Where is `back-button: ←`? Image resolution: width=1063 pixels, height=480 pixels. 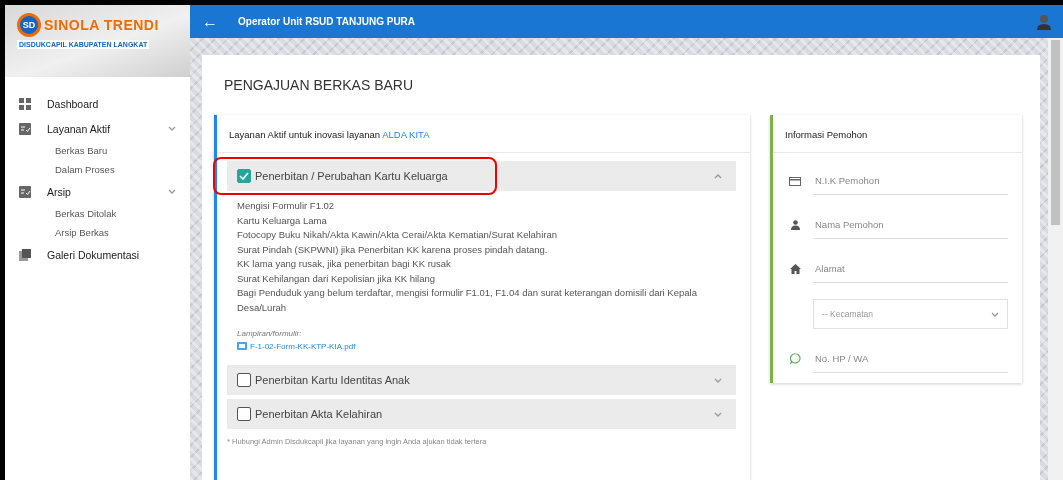
back-button: ← is located at coordinates (210, 21).